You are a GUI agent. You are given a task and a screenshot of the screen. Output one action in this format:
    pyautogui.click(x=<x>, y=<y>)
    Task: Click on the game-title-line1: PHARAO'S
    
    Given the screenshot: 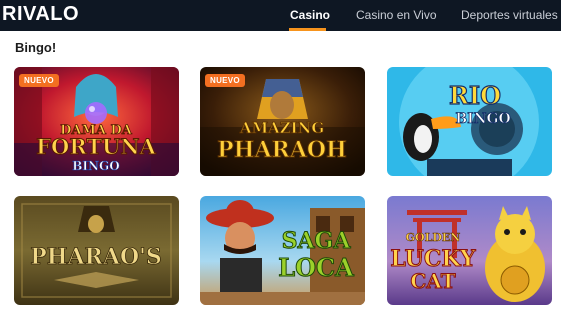 What is the action you would take?
    pyautogui.click(x=96, y=257)
    